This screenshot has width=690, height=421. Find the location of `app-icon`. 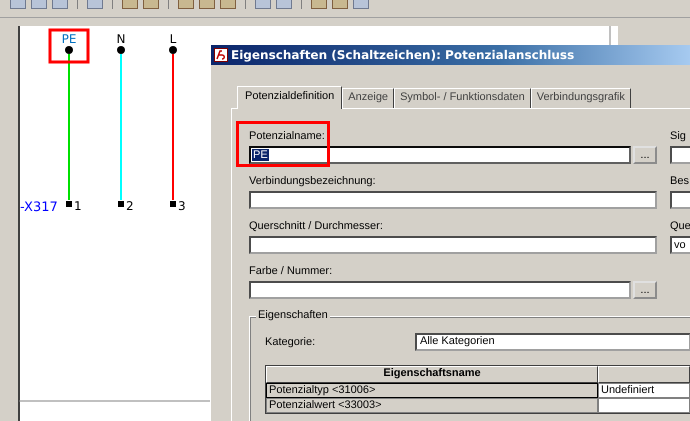

app-icon is located at coordinates (221, 55).